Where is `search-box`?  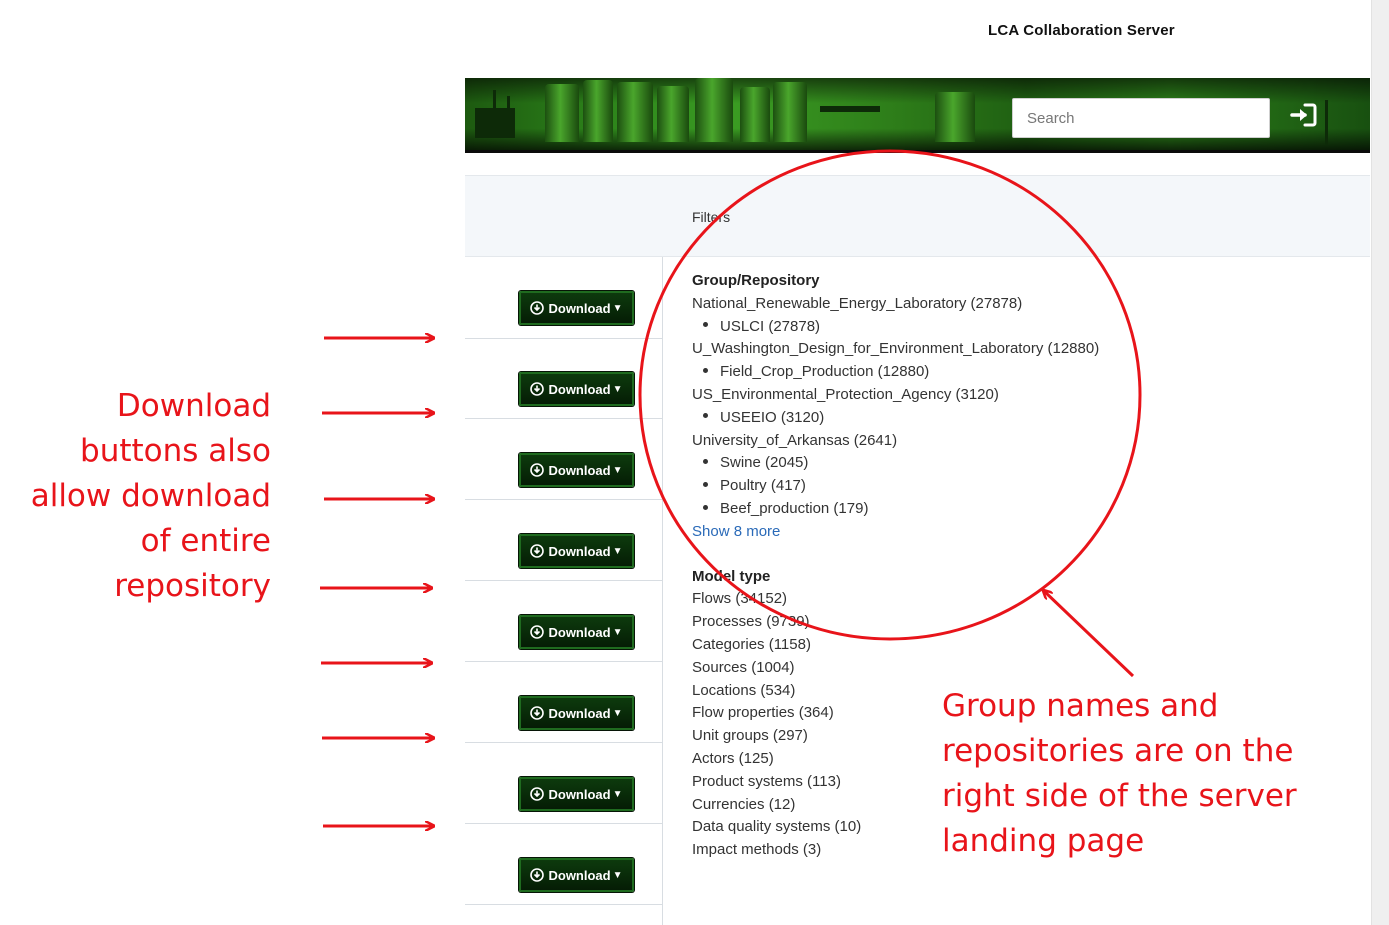 search-box is located at coordinates (1141, 118).